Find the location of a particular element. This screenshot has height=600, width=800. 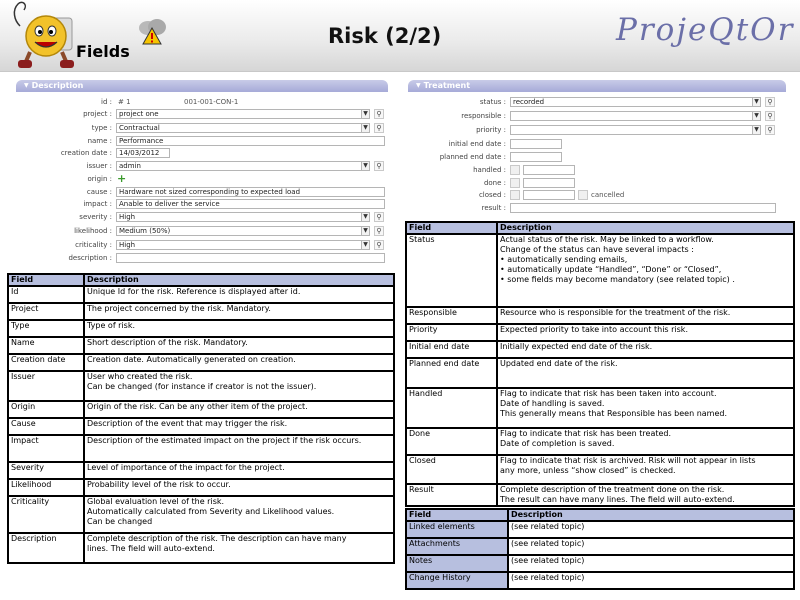

handled-checkbox is located at coordinates (515, 170).